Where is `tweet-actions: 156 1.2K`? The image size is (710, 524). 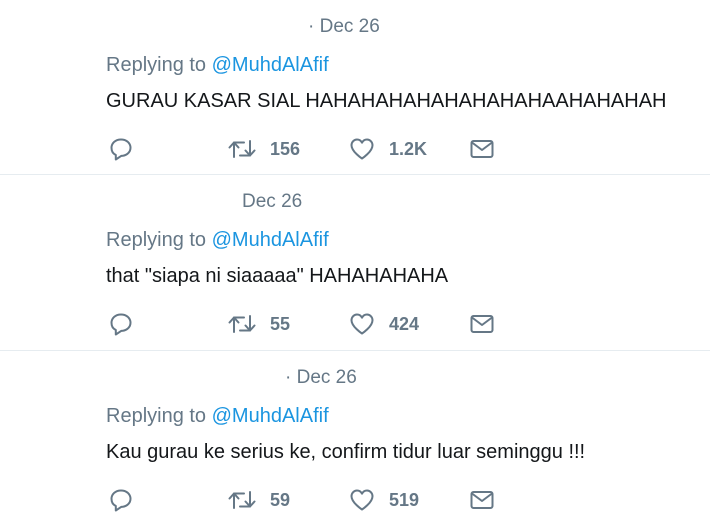 tweet-actions: 156 1.2K is located at coordinates (355, 151).